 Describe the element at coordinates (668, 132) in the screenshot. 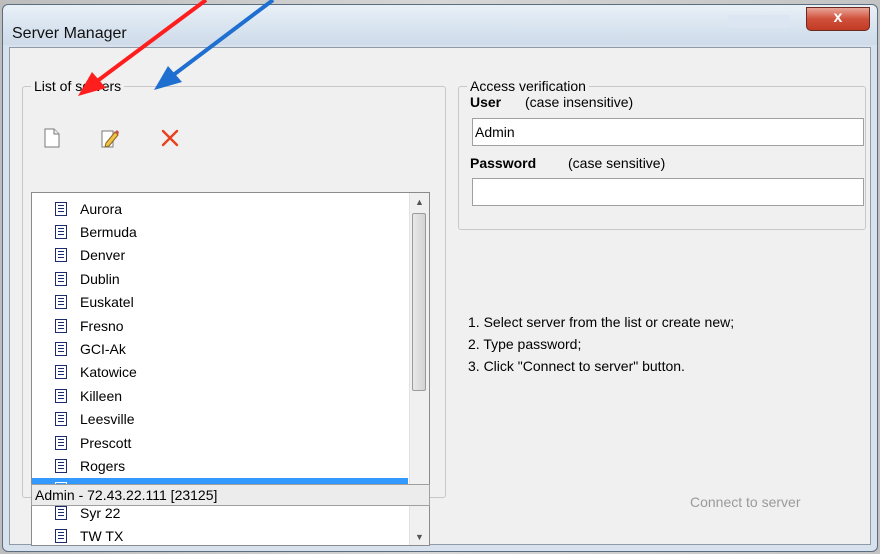

I see `user-input` at that location.